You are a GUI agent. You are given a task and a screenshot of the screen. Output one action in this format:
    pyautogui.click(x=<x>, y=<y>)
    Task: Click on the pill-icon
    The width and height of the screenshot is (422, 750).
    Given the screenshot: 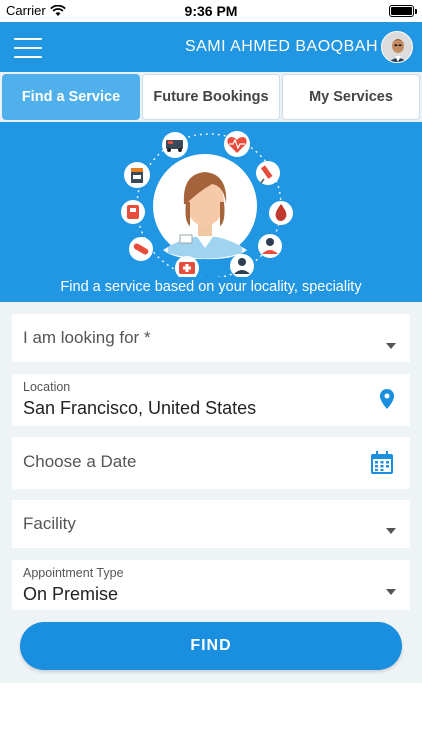 What is the action you would take?
    pyautogui.click(x=141, y=249)
    